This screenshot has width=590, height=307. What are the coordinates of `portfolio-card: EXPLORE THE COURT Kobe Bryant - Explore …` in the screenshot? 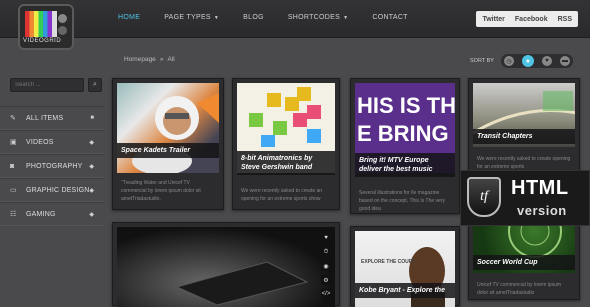 It's located at (405, 266).